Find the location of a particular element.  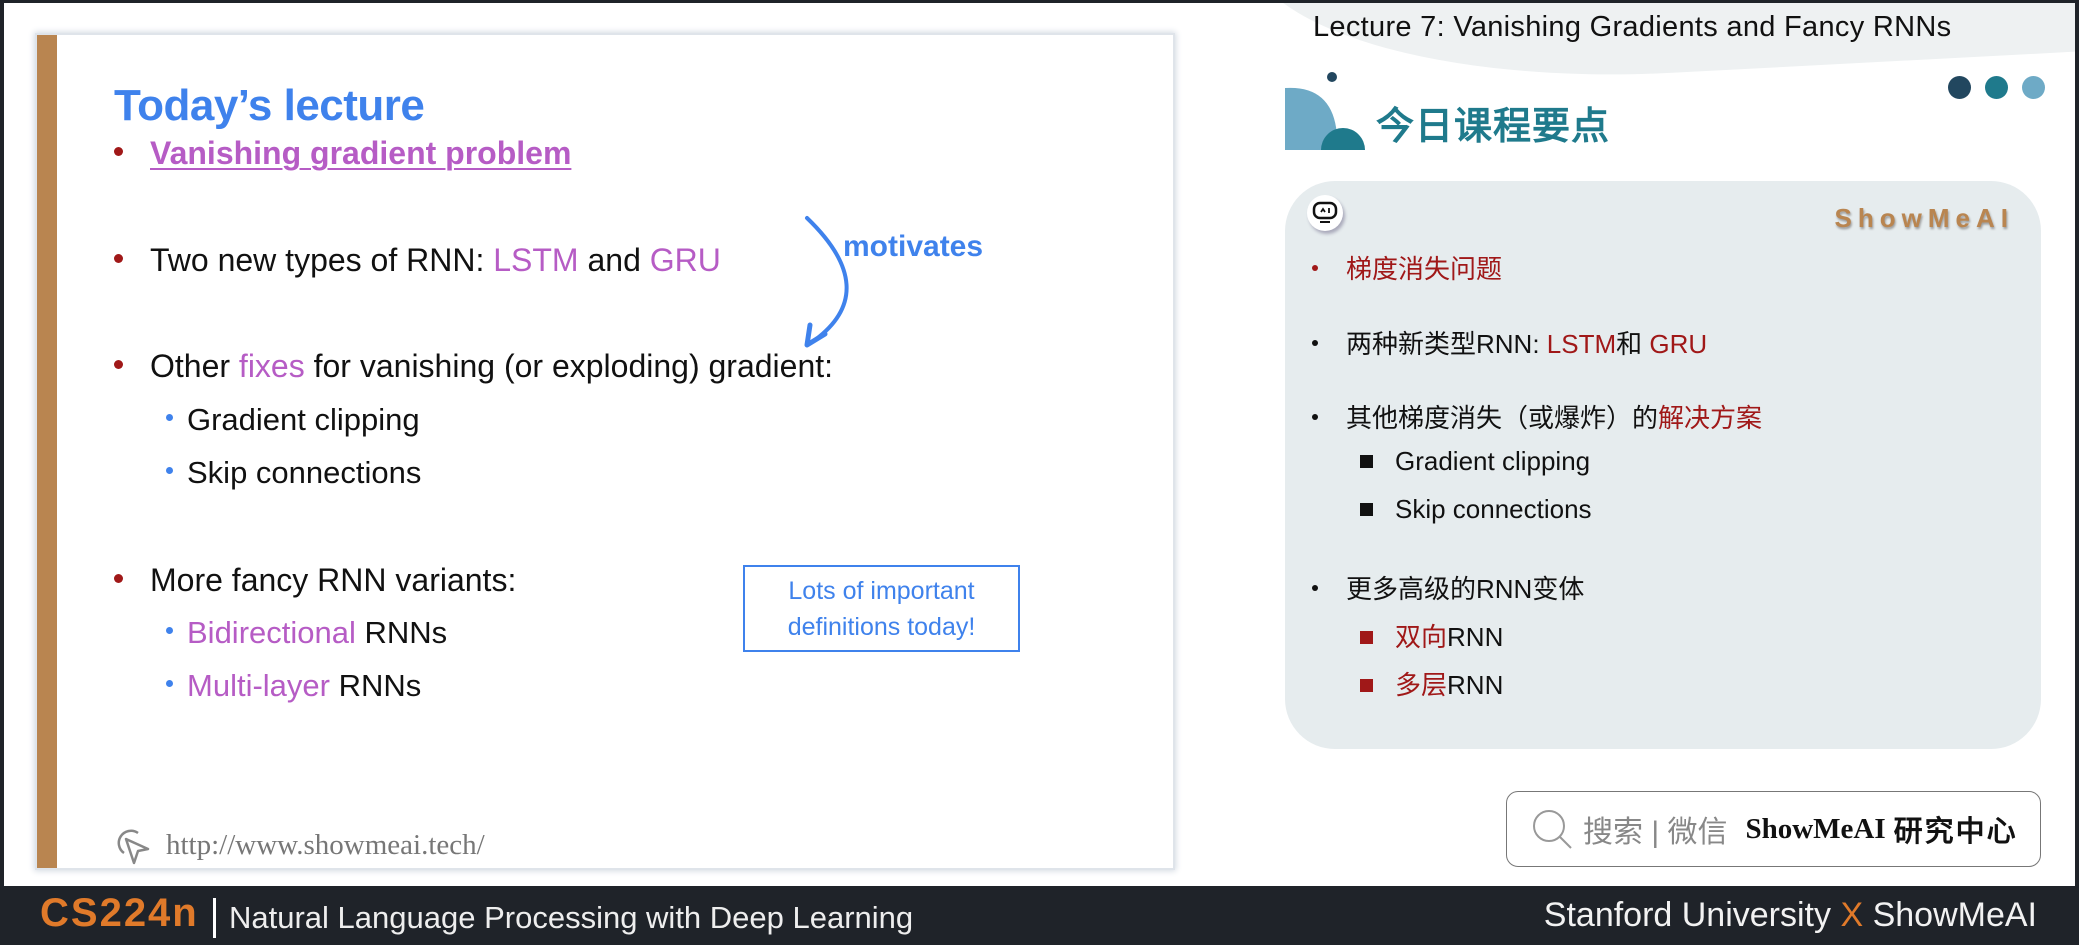

sub-bullet-gradient-clipping: Gradient clipping is located at coordinates (293, 420).